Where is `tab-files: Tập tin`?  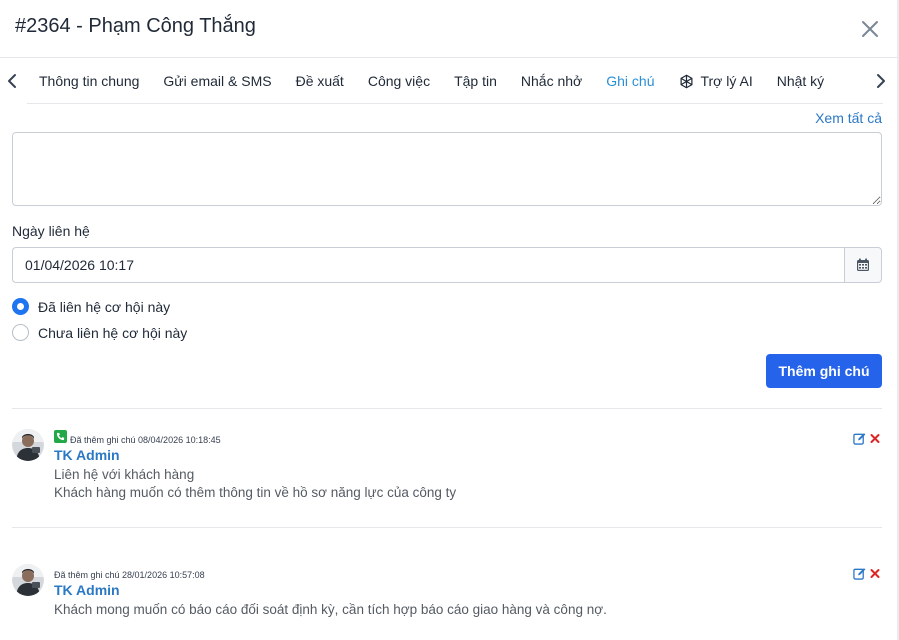
tab-files: Tập tin is located at coordinates (475, 81).